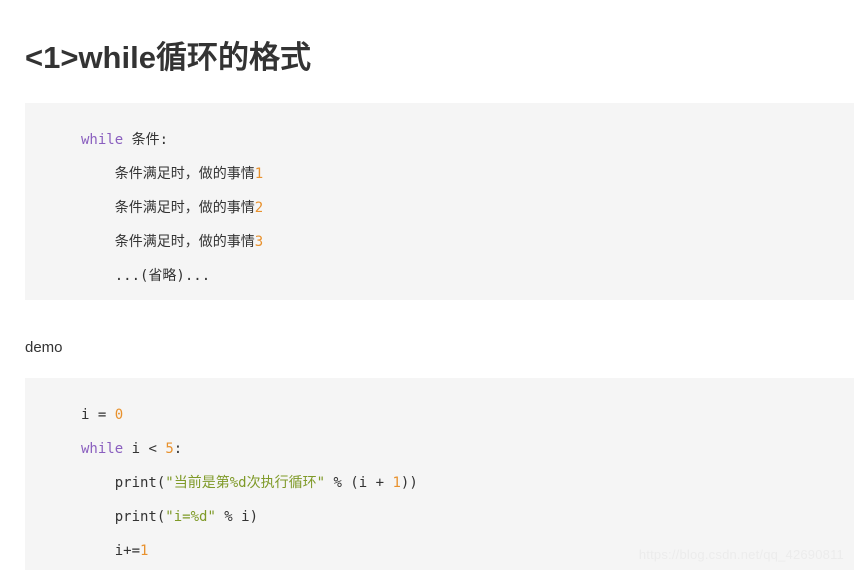 Image resolution: width=854 pixels, height=570 pixels. I want to click on code-token-num: 5, so click(169, 449).